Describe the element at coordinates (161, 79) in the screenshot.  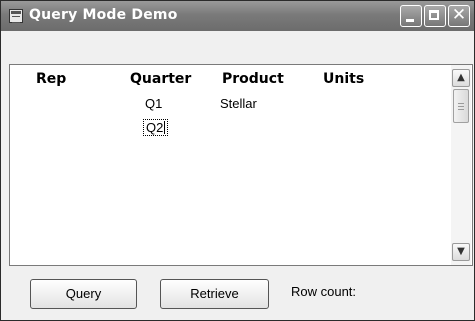
I see `column-header-quarter: Quarter` at that location.